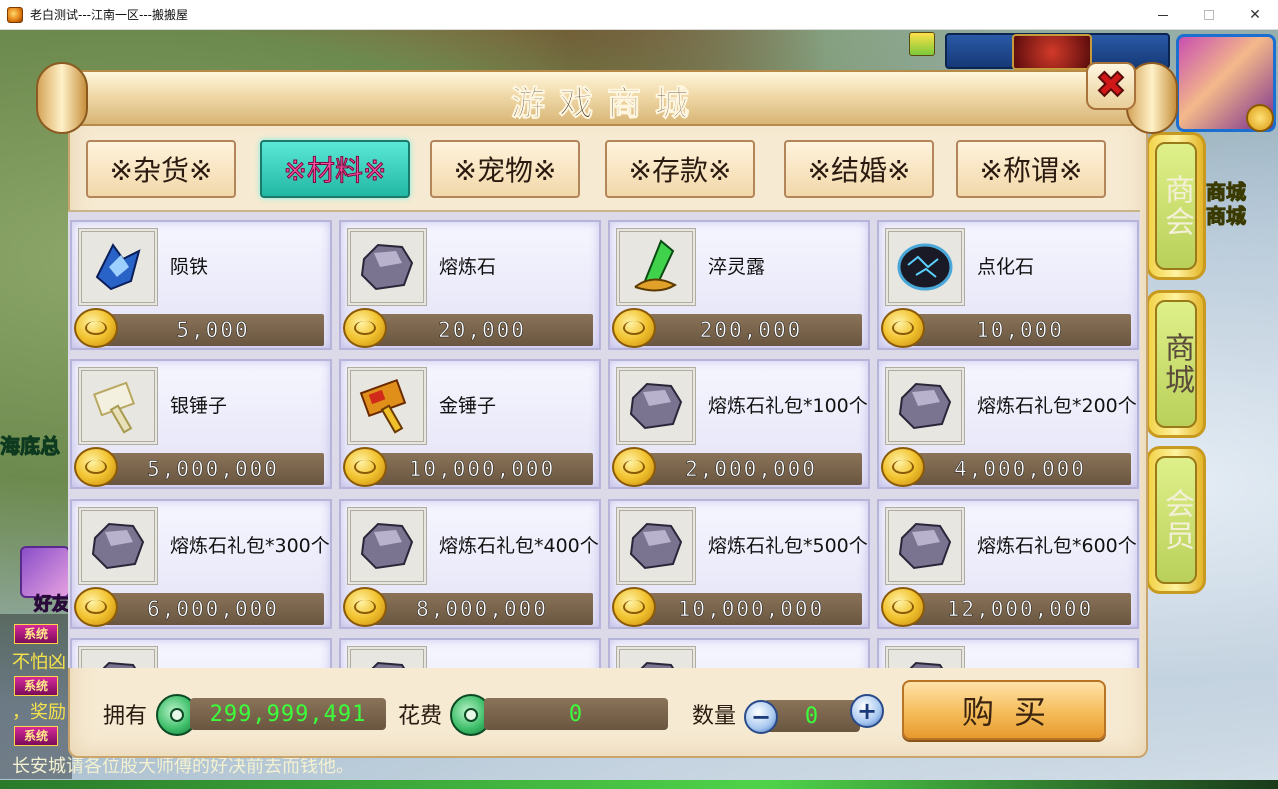 This screenshot has width=1278, height=789. What do you see at coordinates (199, 406) in the screenshot?
I see `item-name: 银锤子` at bounding box center [199, 406].